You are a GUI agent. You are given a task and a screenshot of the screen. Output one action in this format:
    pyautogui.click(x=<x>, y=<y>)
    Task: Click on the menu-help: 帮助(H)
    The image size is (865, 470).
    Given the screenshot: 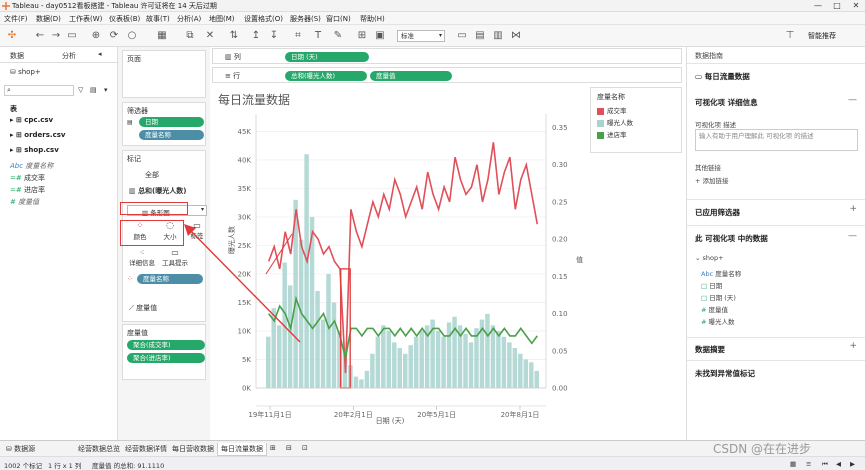 What is the action you would take?
    pyautogui.click(x=372, y=19)
    